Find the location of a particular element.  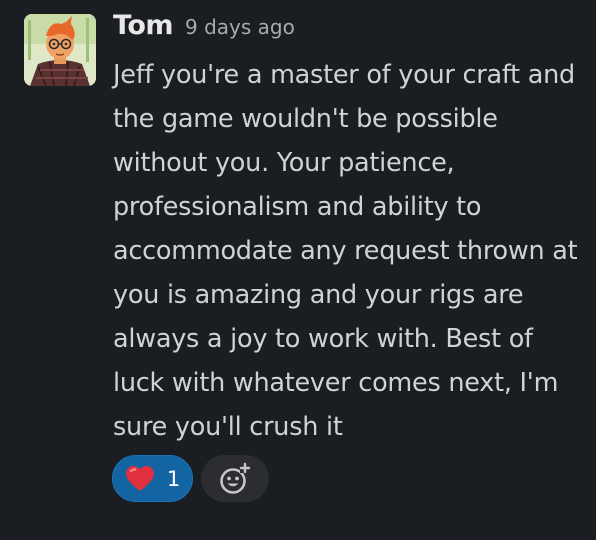

add-emoji-icon is located at coordinates (235, 478).